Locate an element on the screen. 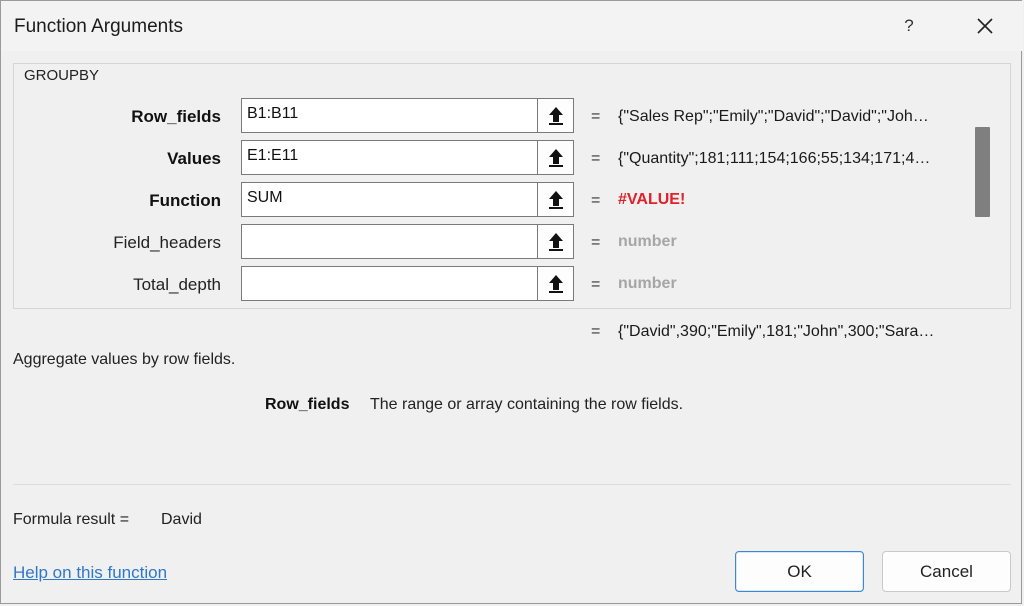 The height and width of the screenshot is (606, 1024). function-collapse-button is located at coordinates (555, 199).